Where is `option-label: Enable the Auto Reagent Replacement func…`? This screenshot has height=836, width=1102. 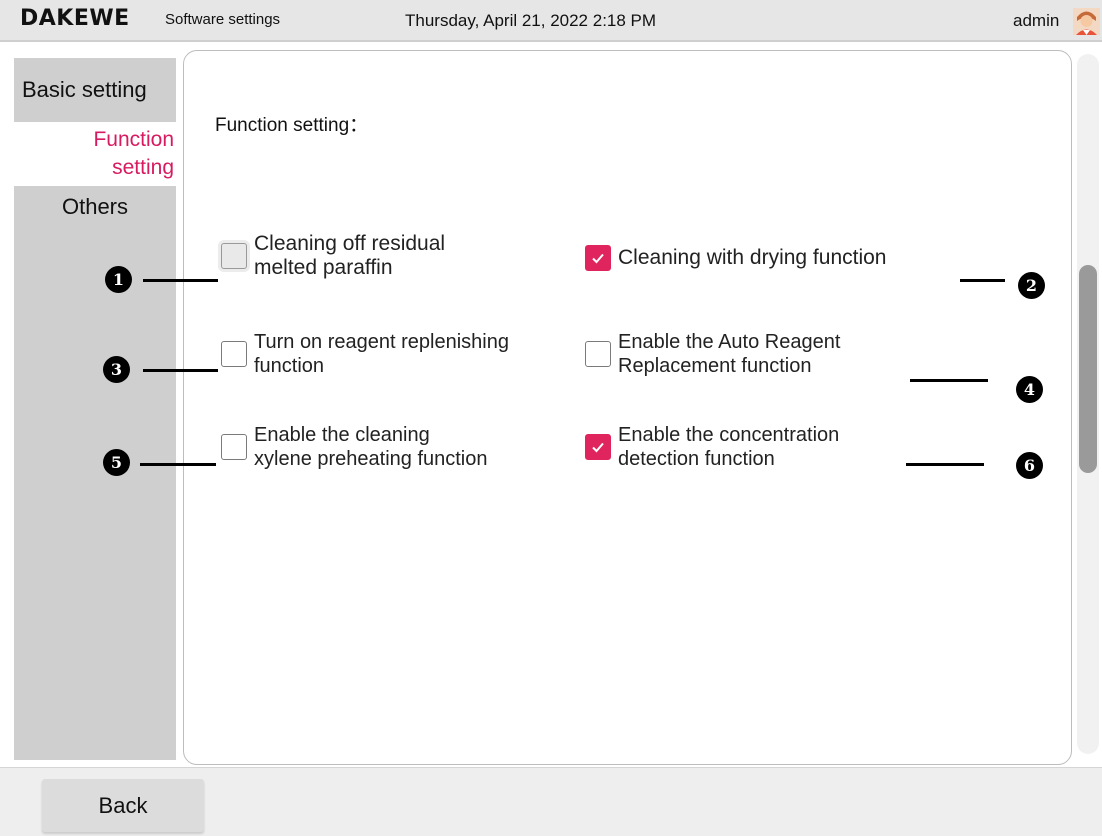
option-label: Enable the Auto Reagent Replacement func… is located at coordinates (729, 354).